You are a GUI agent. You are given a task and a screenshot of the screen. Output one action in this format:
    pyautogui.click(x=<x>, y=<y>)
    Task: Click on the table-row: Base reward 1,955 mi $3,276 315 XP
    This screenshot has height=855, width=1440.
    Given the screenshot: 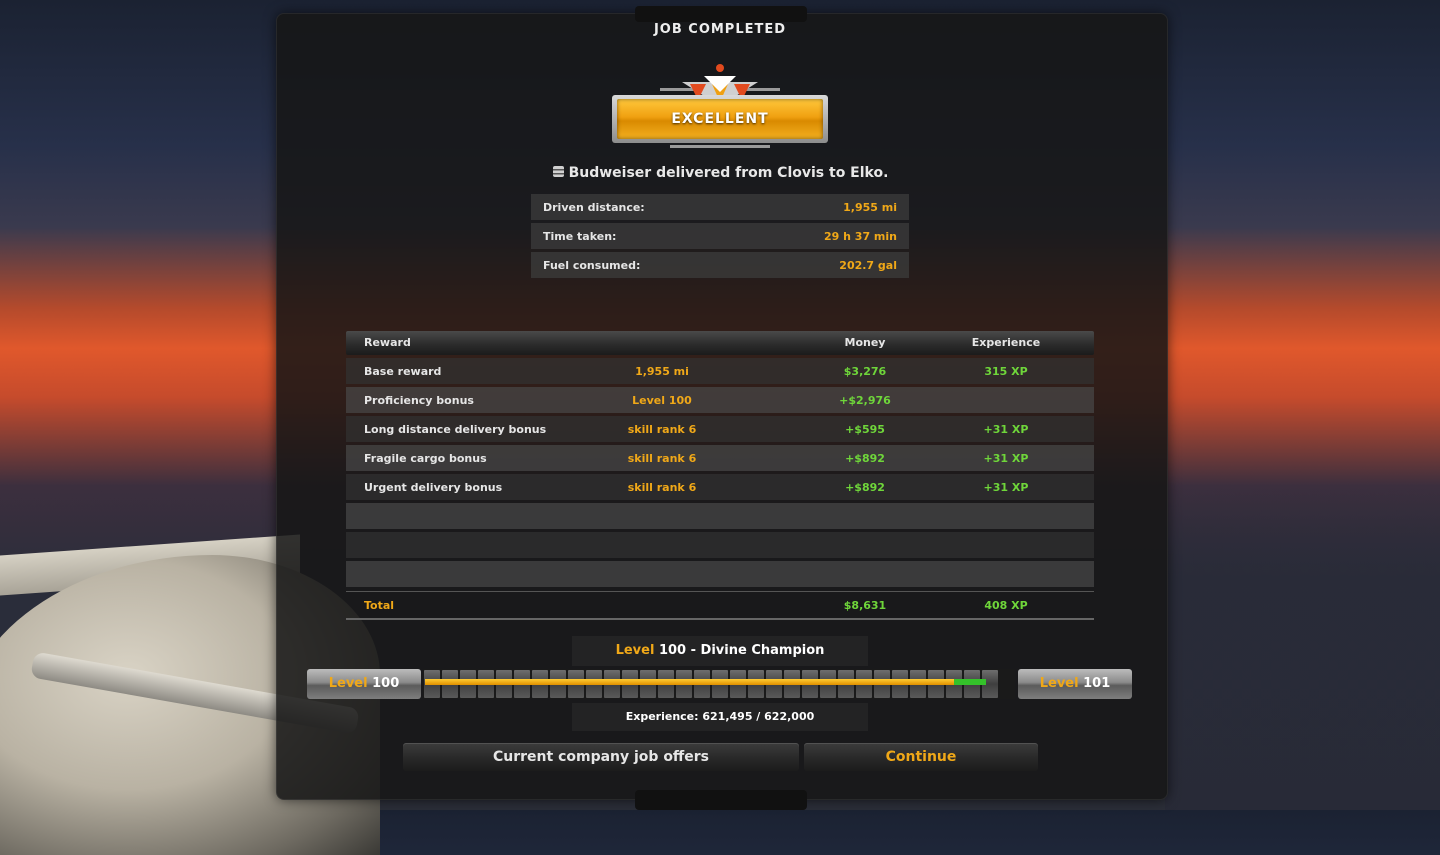 What is the action you would take?
    pyautogui.click(x=720, y=371)
    